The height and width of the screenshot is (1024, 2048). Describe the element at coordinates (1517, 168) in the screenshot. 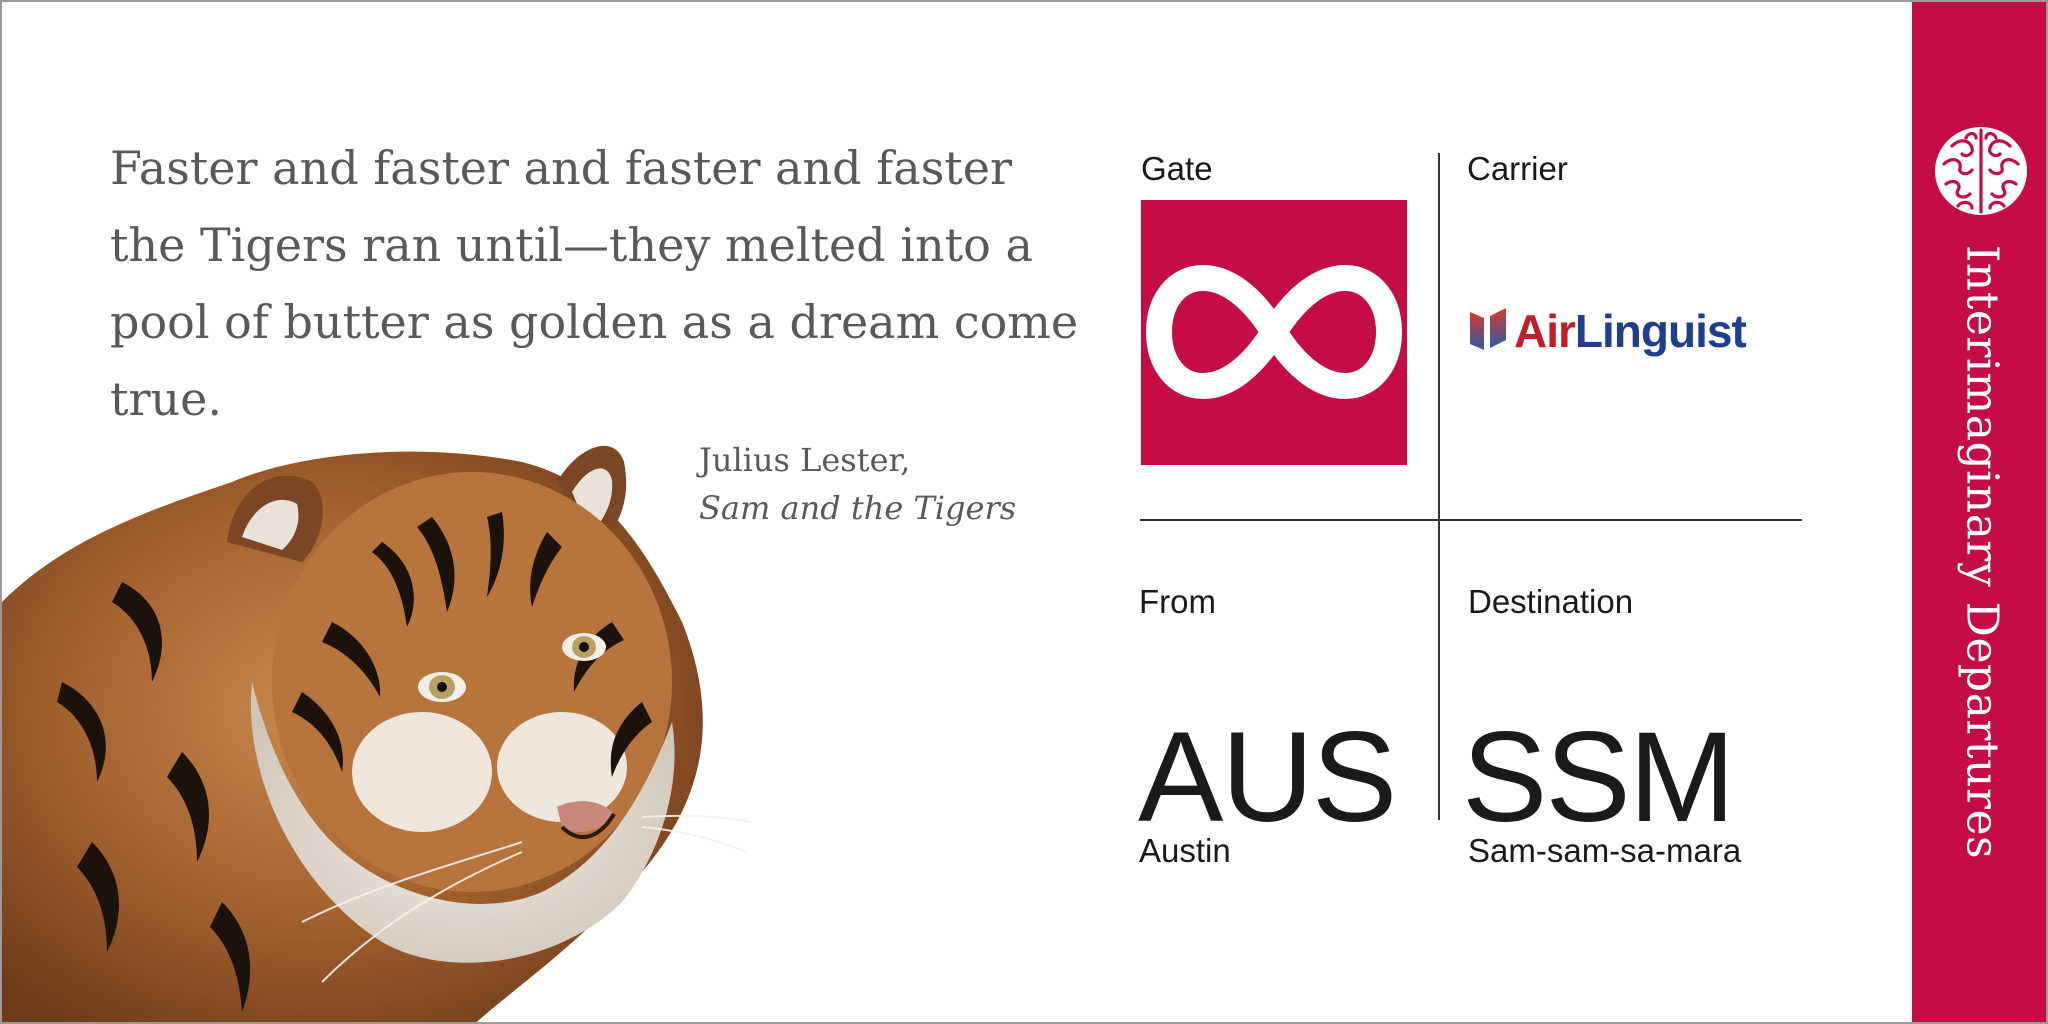

I see `carrier-label: Carrier` at that location.